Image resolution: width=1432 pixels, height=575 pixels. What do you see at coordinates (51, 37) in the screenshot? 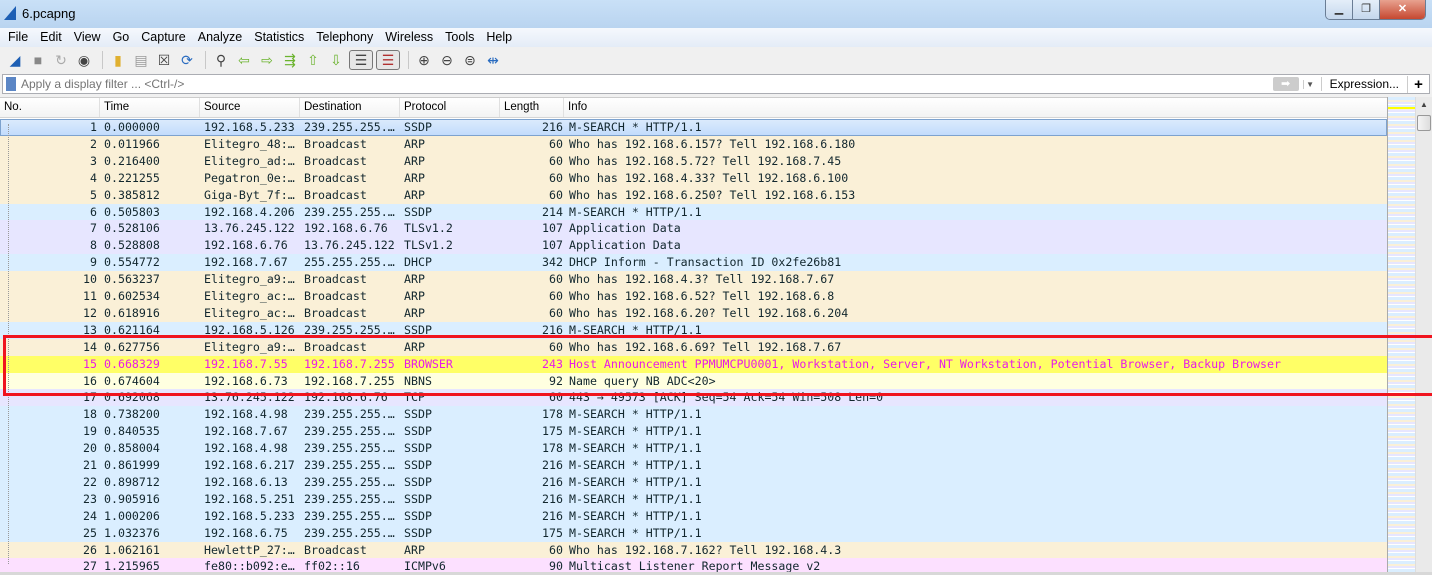
I see `menu-edit: Edit` at bounding box center [51, 37].